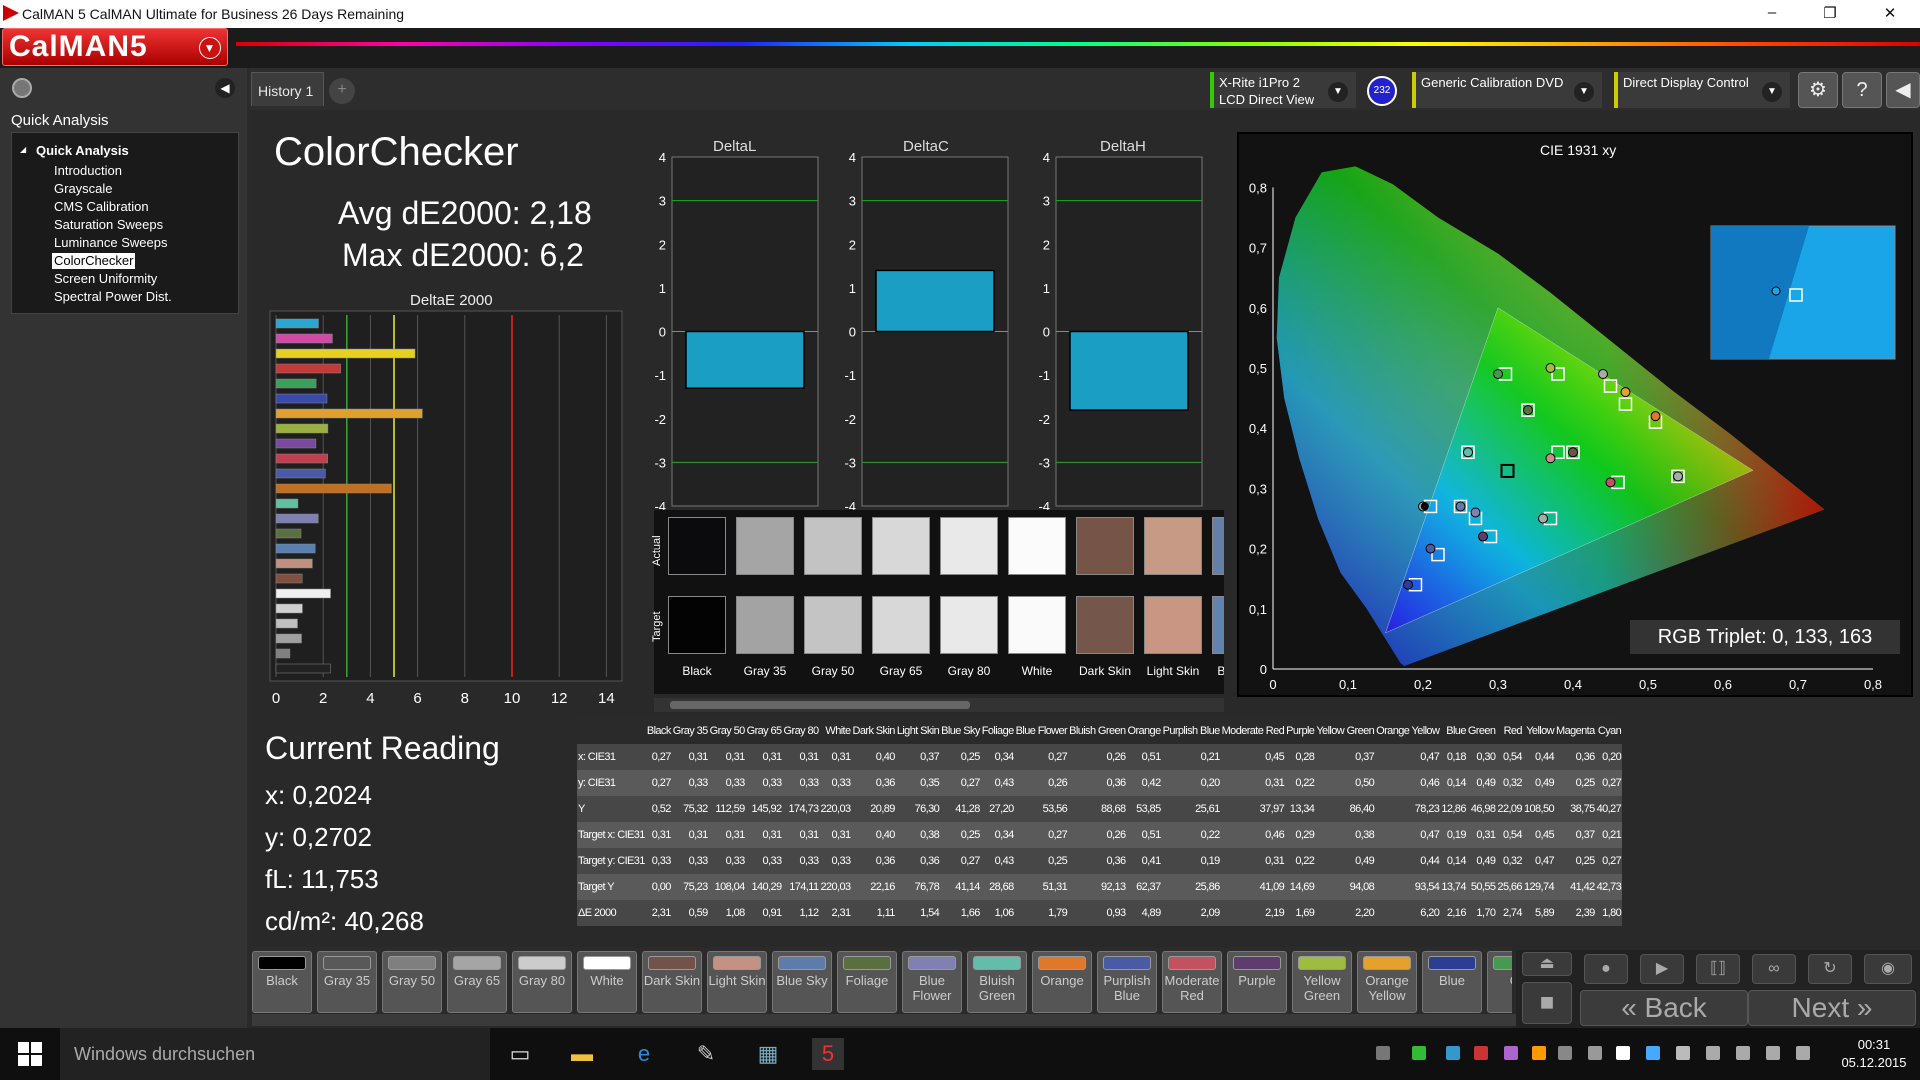 The image size is (1920, 1080). I want to click on back-label: Back, so click(1675, 1007).